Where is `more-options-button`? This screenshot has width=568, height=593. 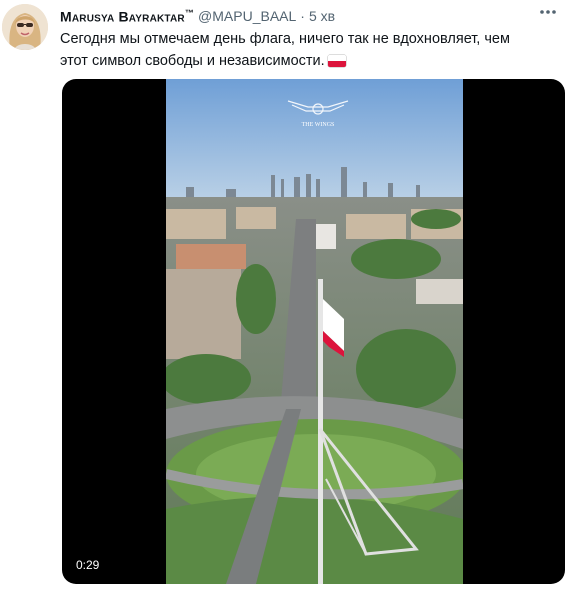 more-options-button is located at coordinates (548, 12).